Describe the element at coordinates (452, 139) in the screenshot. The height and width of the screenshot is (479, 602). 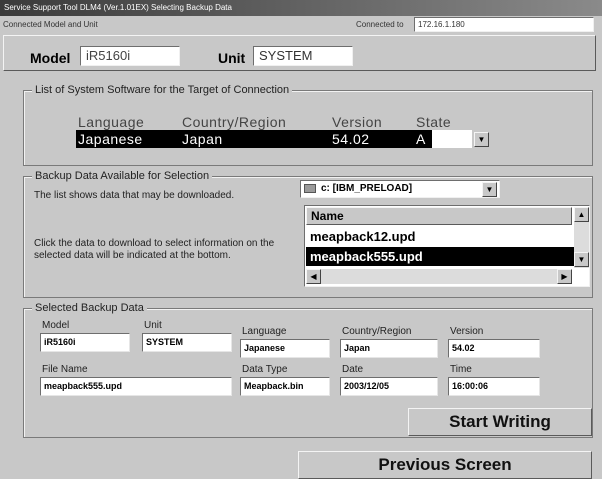
I see `state-select` at that location.